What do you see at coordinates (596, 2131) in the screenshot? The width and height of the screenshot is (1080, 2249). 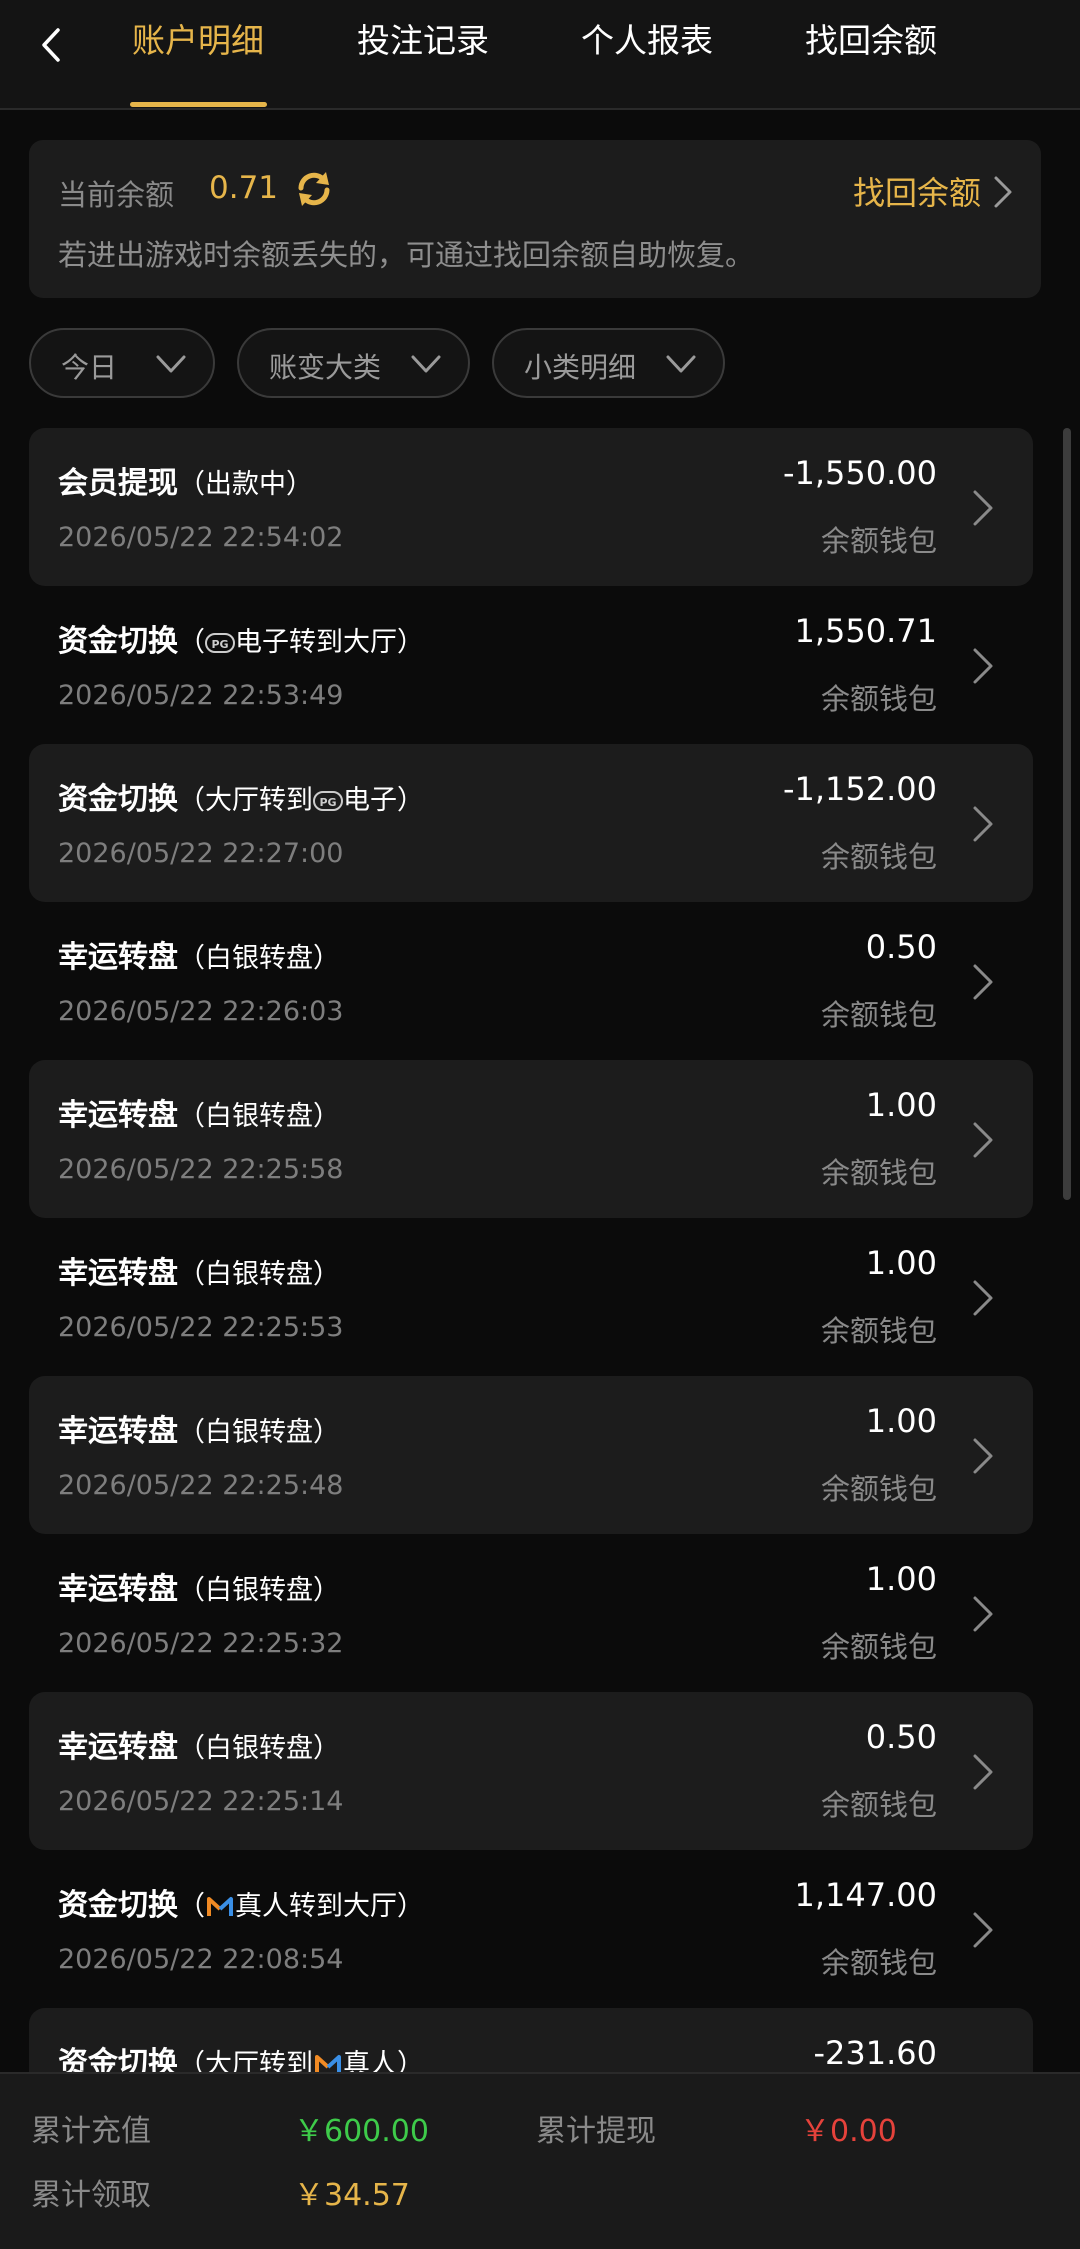 I see `withdraw-label: 累计提现` at bounding box center [596, 2131].